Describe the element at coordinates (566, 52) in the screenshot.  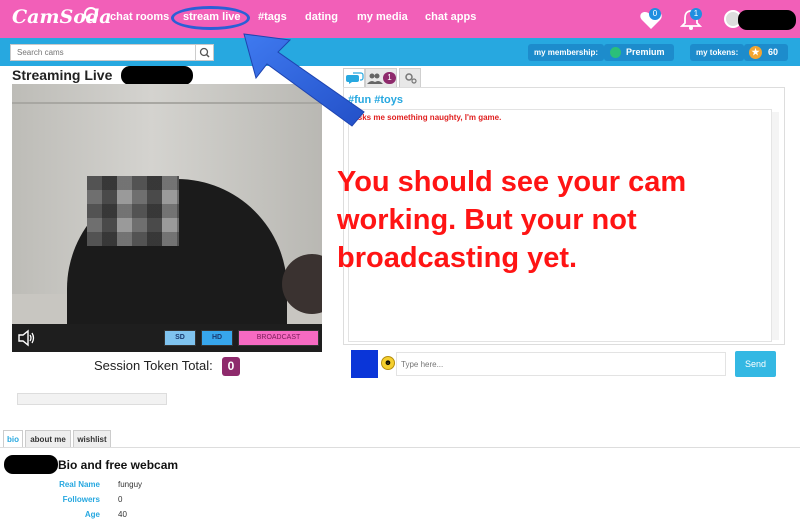
I see `membership-label: my membership:` at that location.